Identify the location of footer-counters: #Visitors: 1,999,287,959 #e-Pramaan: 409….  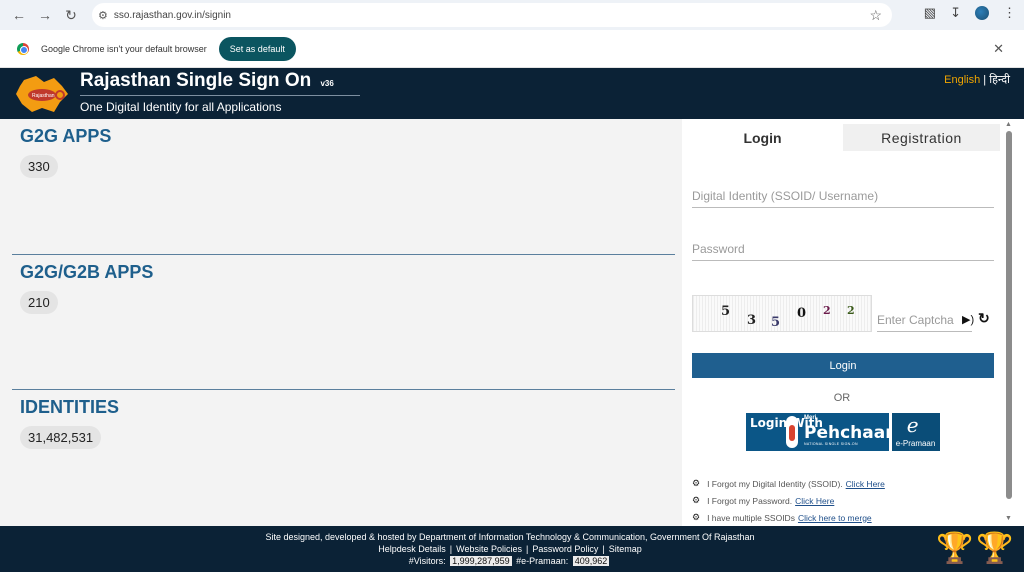
(510, 561).